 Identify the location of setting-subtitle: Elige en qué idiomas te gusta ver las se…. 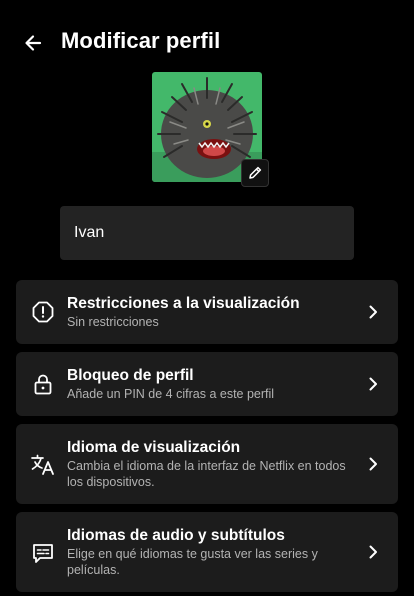
(192, 562).